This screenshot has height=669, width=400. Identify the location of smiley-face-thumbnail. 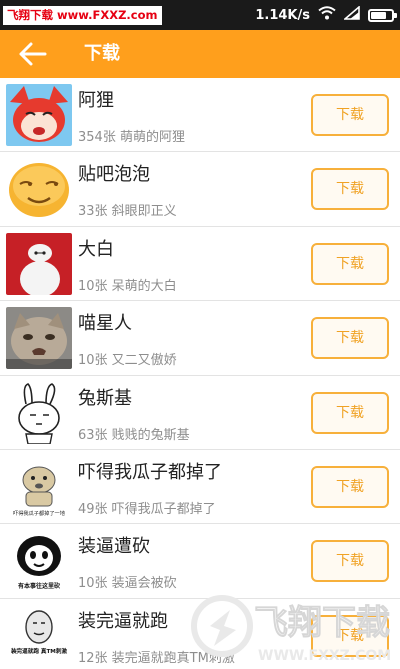
(39, 189).